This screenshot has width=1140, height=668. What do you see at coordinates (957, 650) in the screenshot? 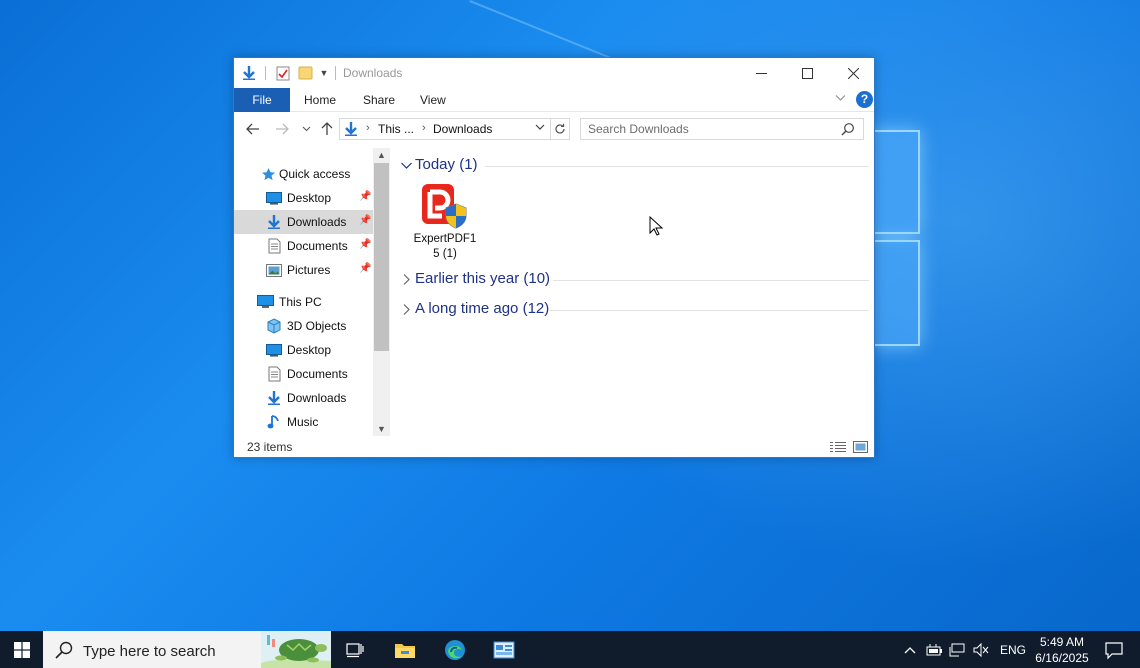
I see `network-icon` at bounding box center [957, 650].